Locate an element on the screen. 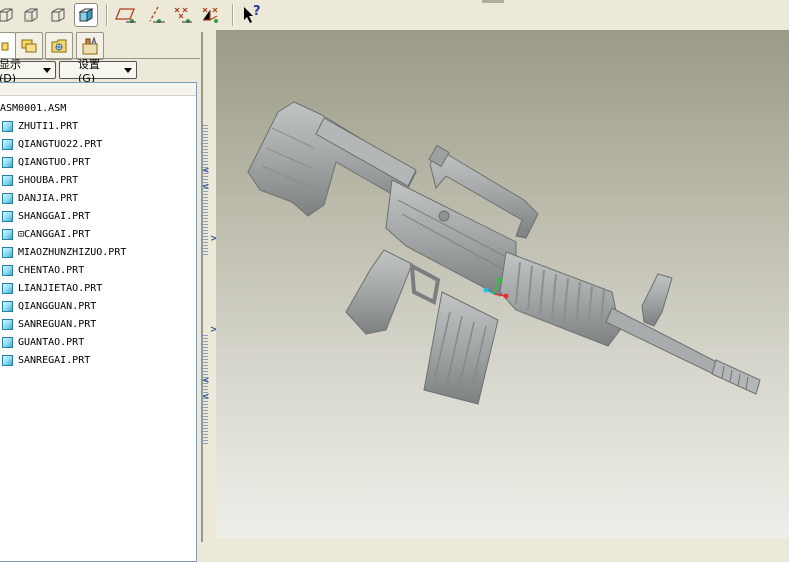 The width and height of the screenshot is (789, 562). tree-header is located at coordinates (98, 89).